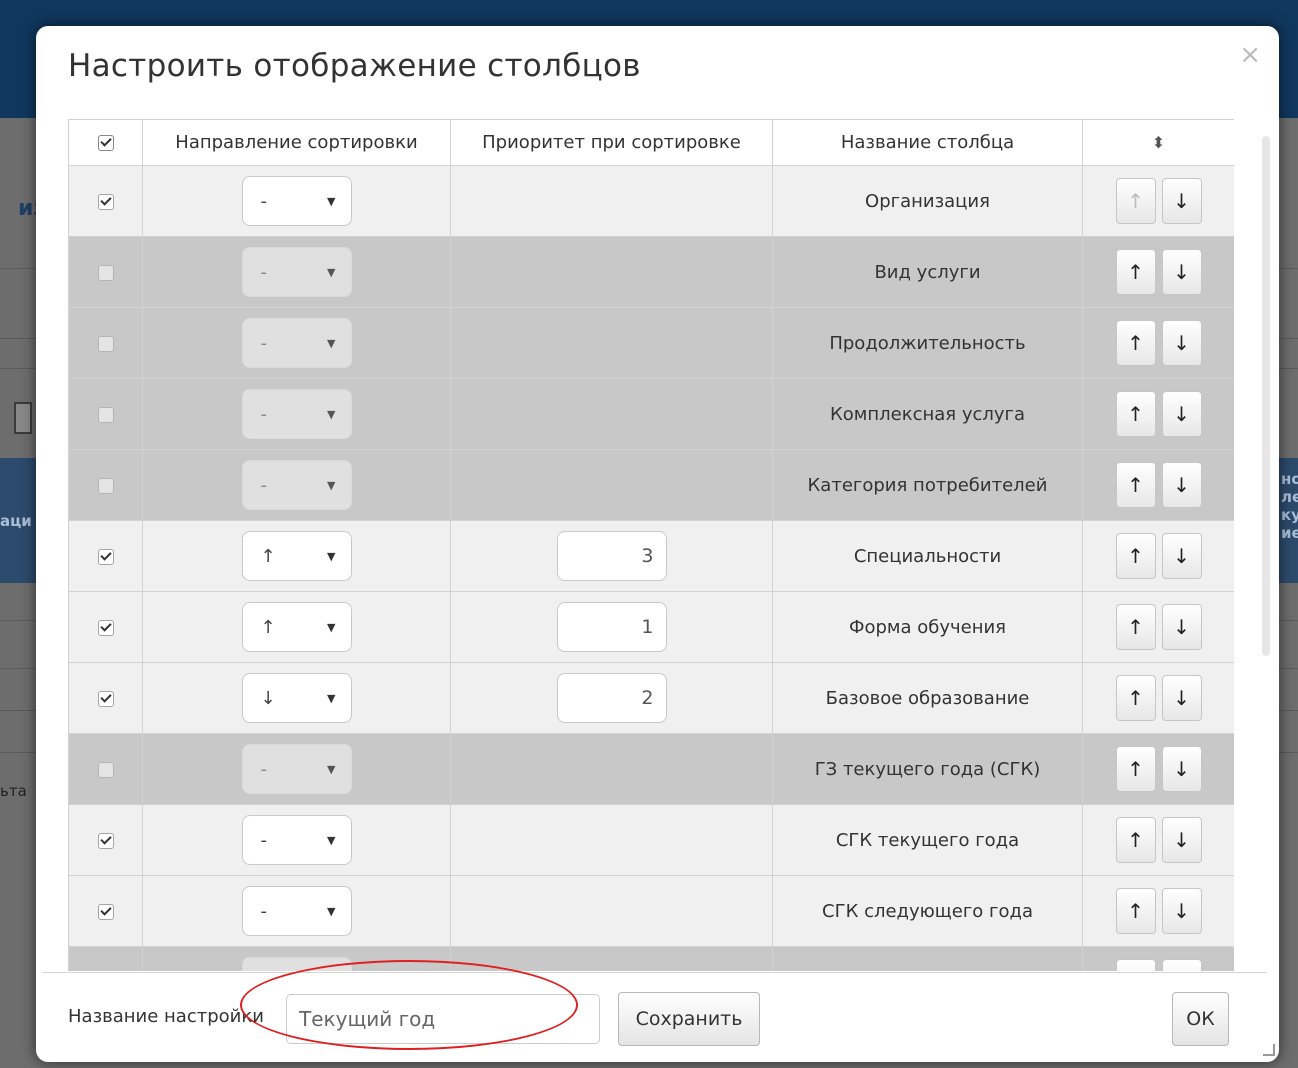  Describe the element at coordinates (927, 414) in the screenshot. I see `row-column-name: Комплексная услуга` at that location.